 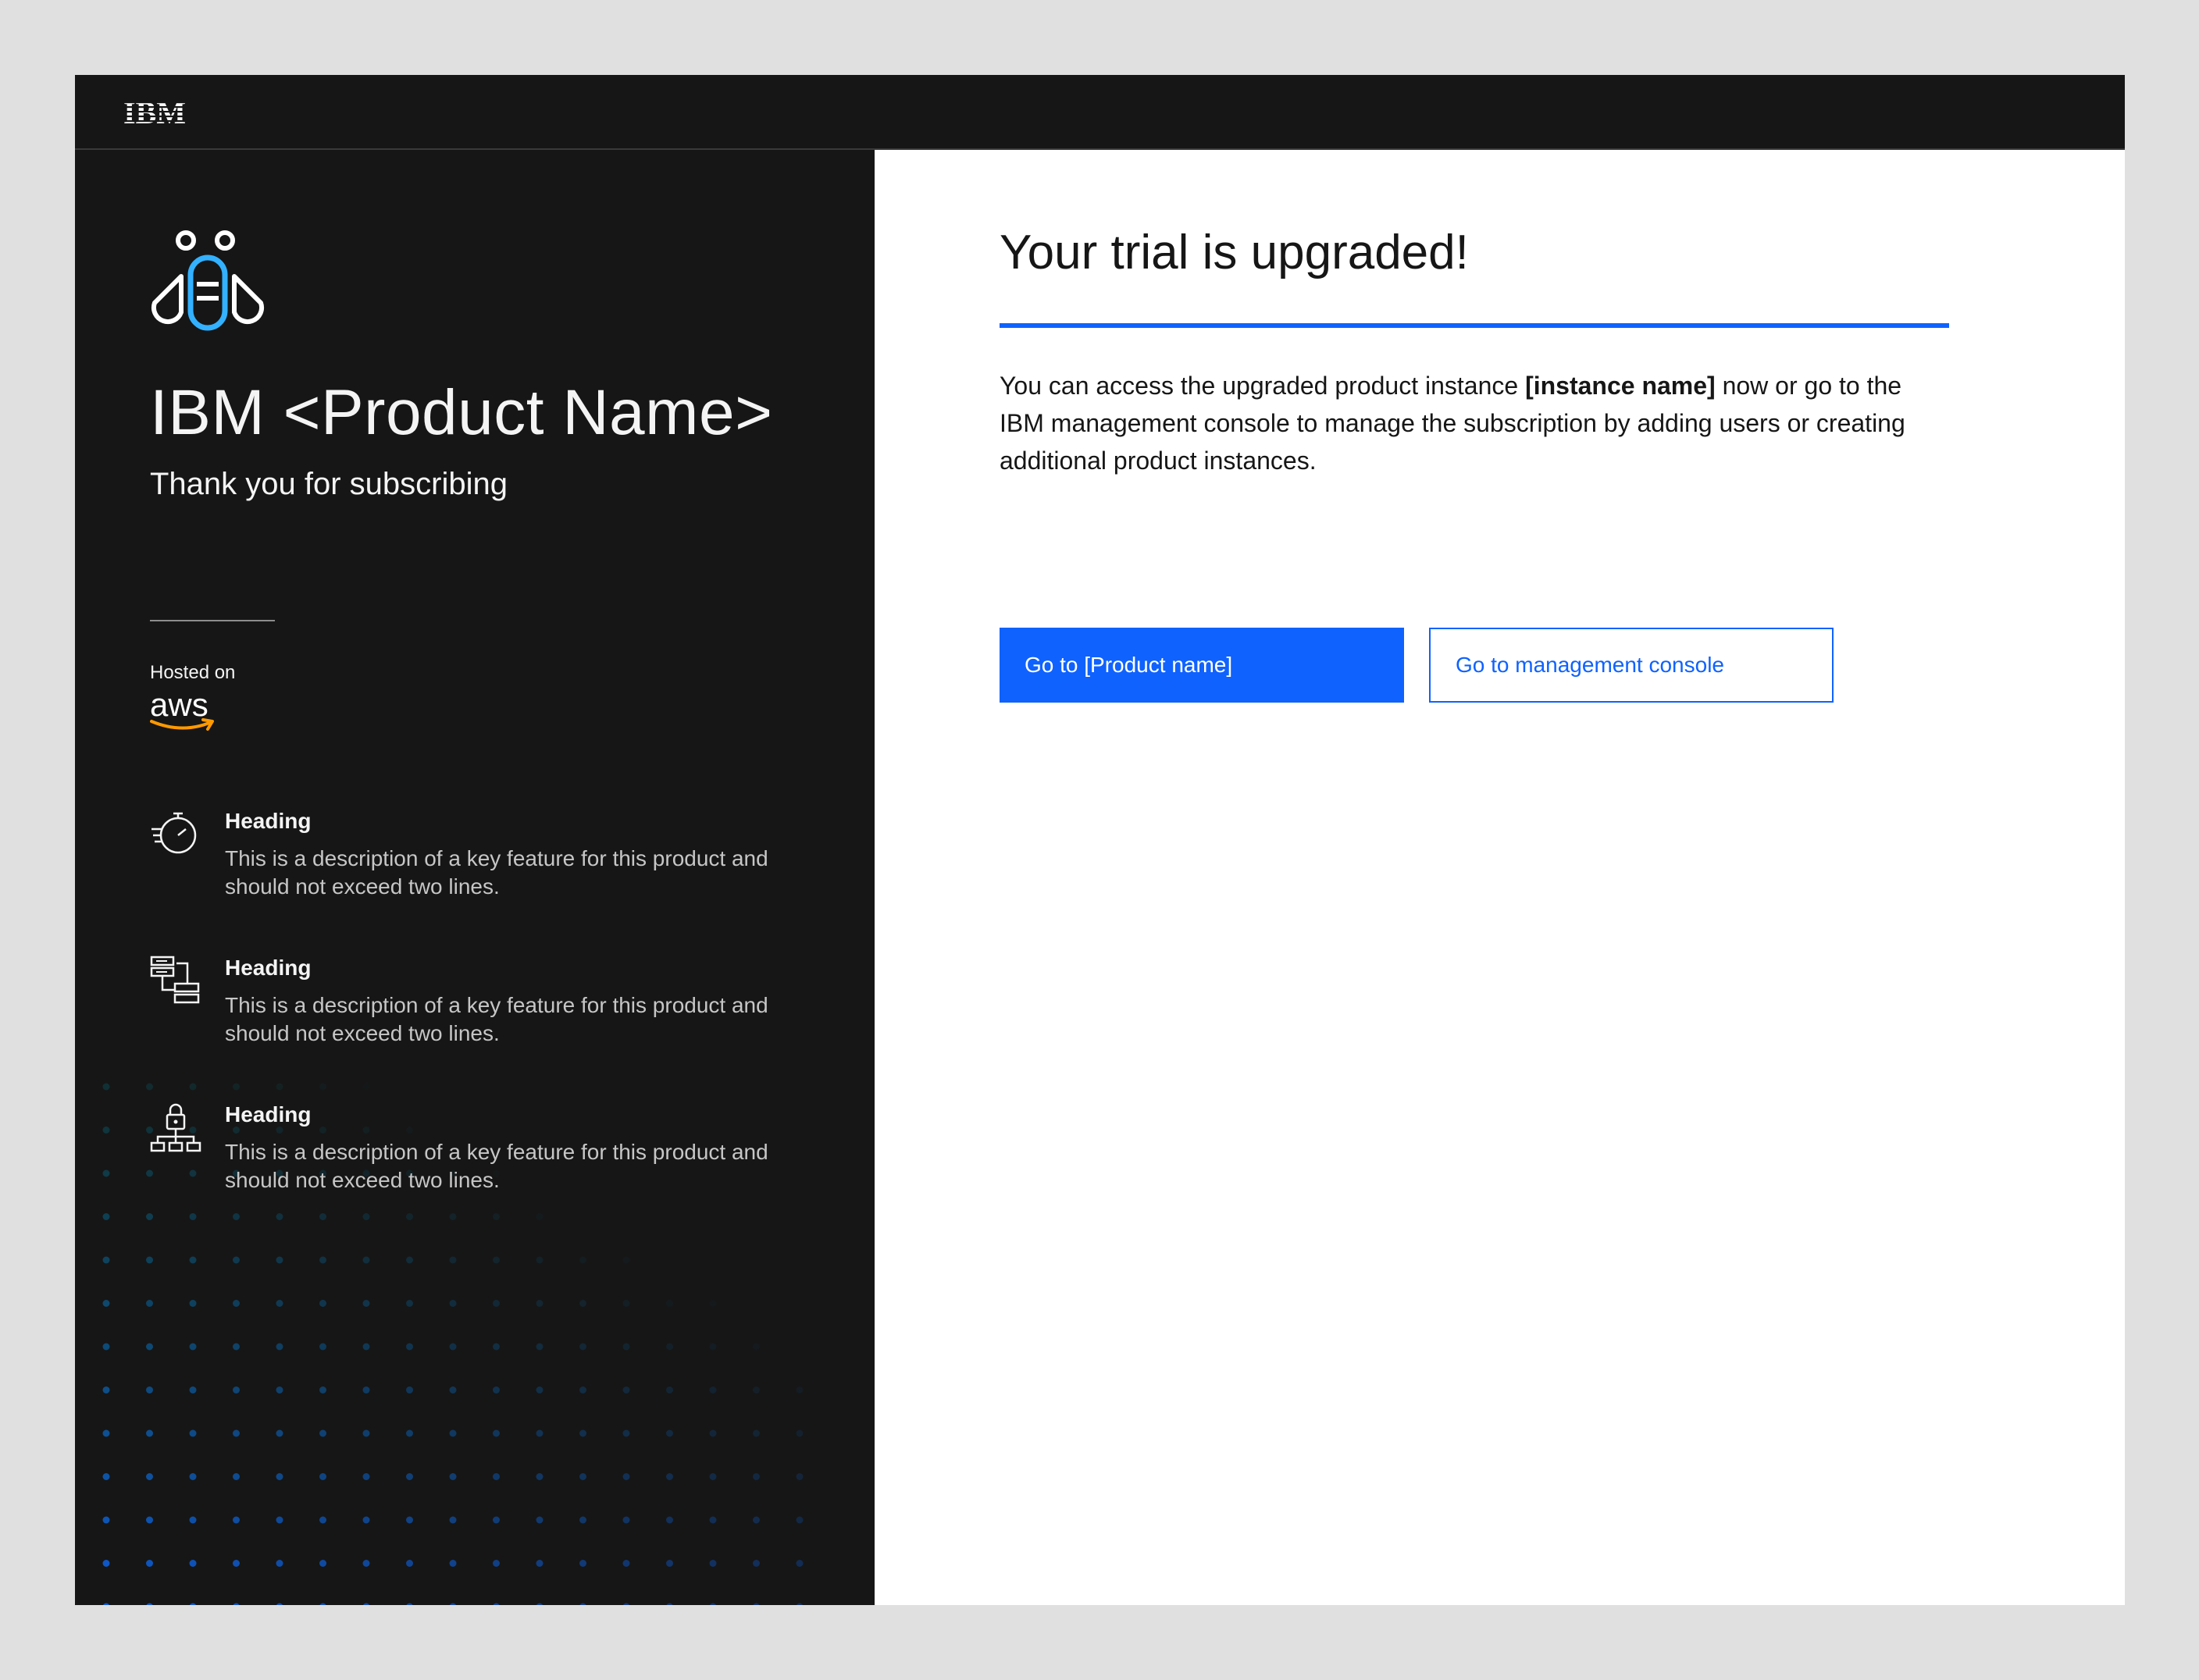 What do you see at coordinates (461, 412) in the screenshot?
I see `product-title: IBM <Product Name>` at bounding box center [461, 412].